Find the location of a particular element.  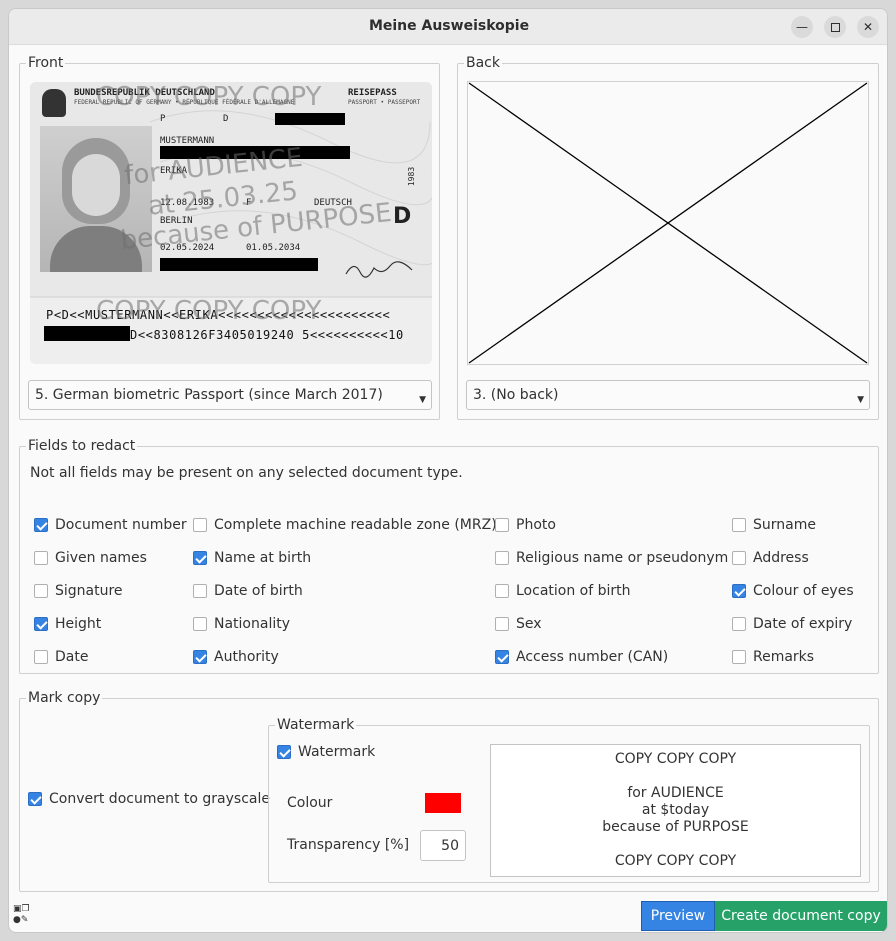

field-checkbox-label: Surname is located at coordinates (784, 525).